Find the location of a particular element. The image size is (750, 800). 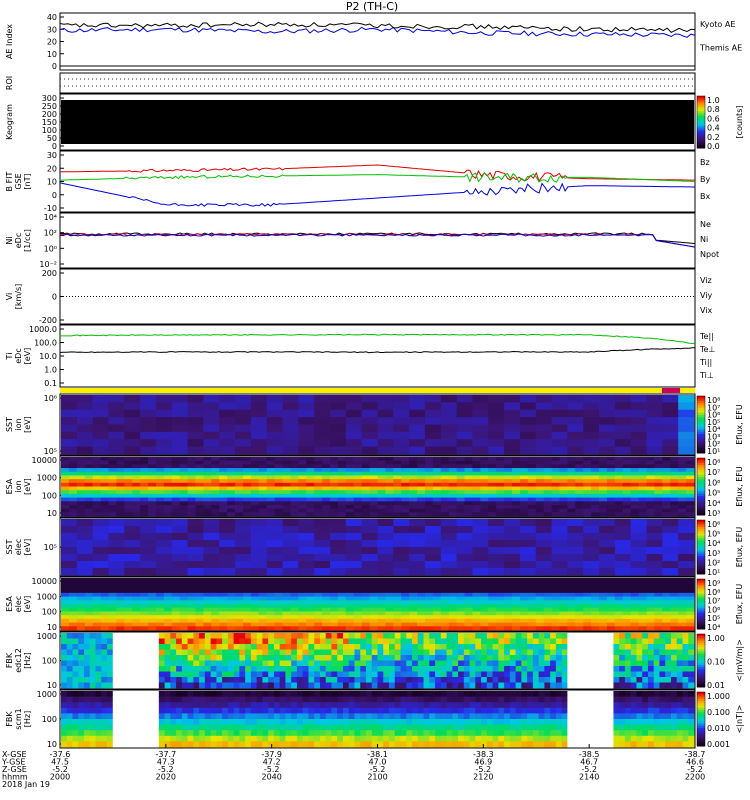

legend-kyoto ae: Kyoto AE is located at coordinates (717, 24).